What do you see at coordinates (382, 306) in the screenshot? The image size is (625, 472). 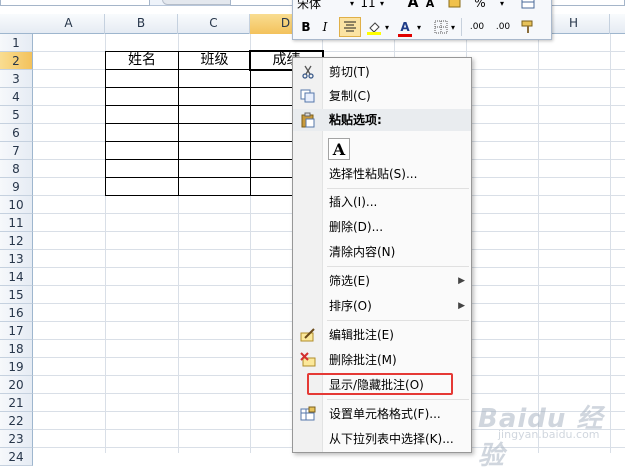 I see `menu-item-sort: 排序(O) ▶` at bounding box center [382, 306].